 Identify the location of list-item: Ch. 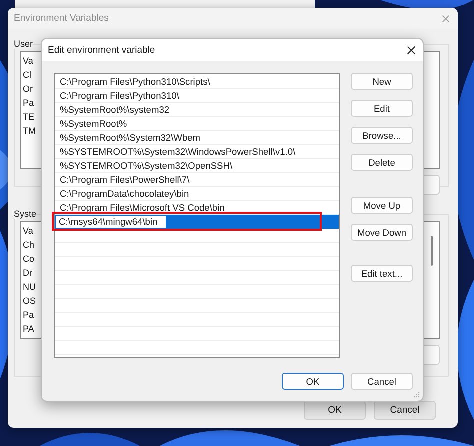
(29, 245).